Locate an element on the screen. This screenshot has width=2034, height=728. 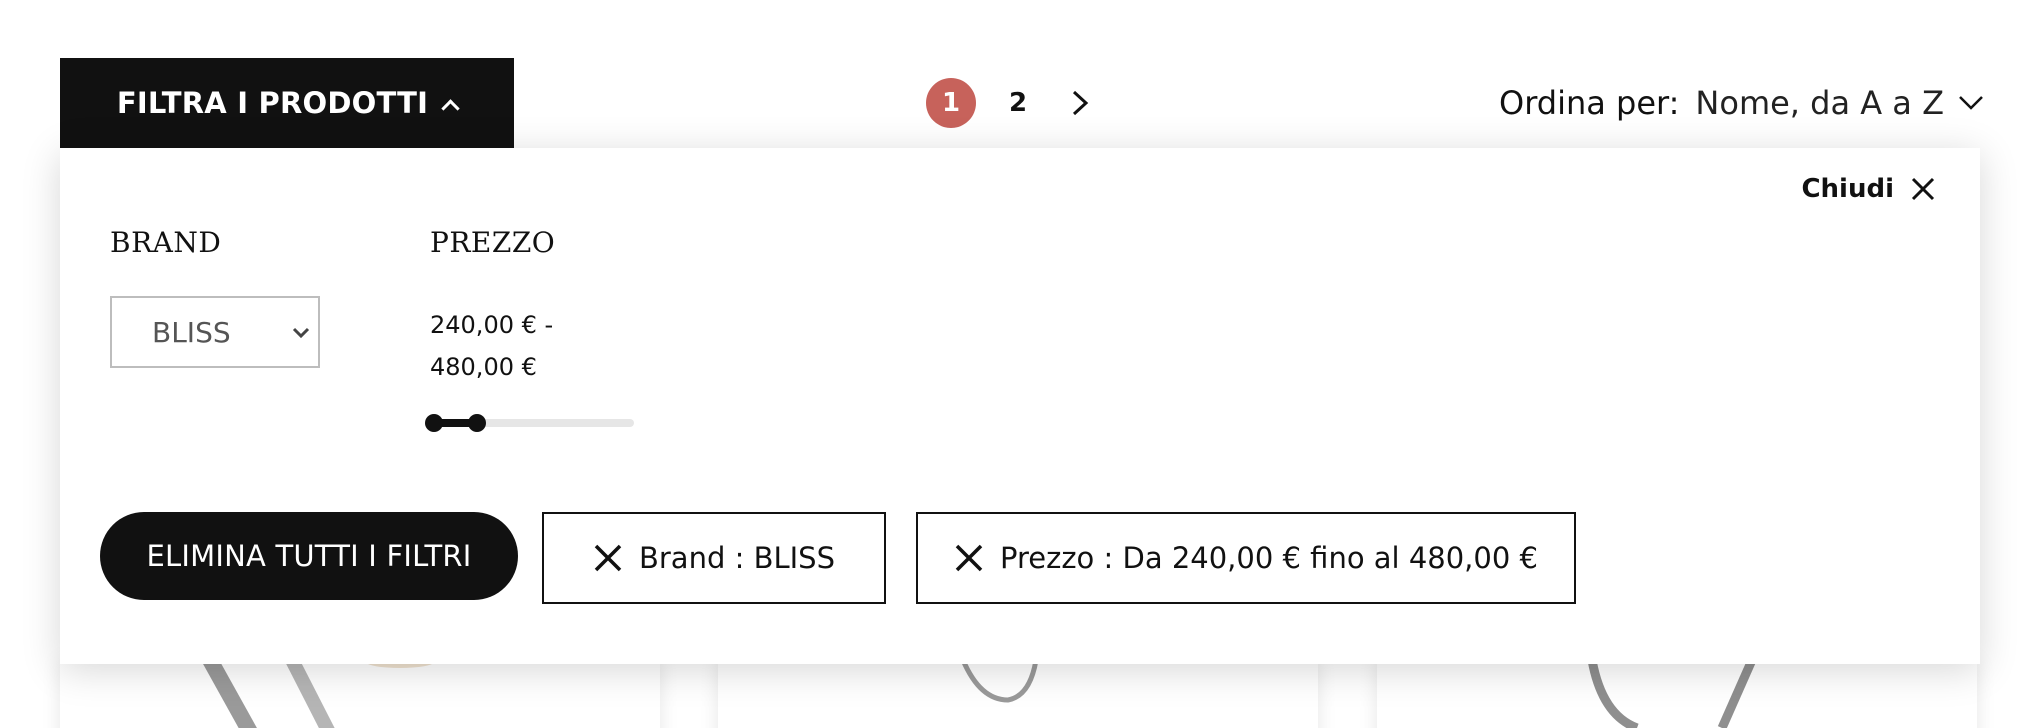
clear-all-filters-button: ELIMINA TUTTI I FILTRI is located at coordinates (309, 556).